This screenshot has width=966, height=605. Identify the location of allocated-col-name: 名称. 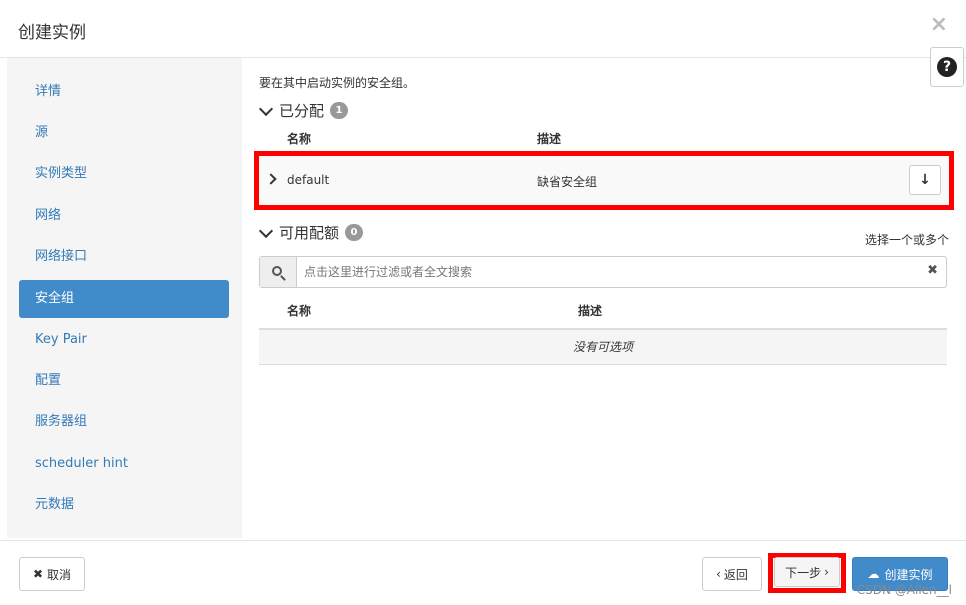
(299, 139).